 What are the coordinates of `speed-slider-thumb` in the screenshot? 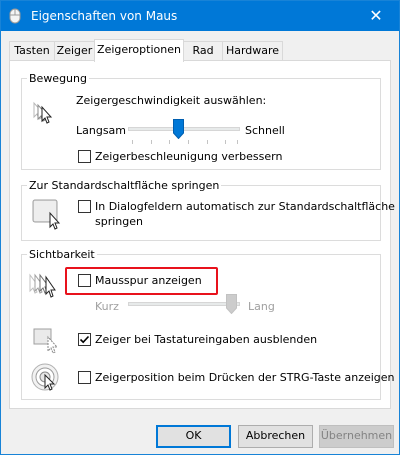 It's located at (178, 129).